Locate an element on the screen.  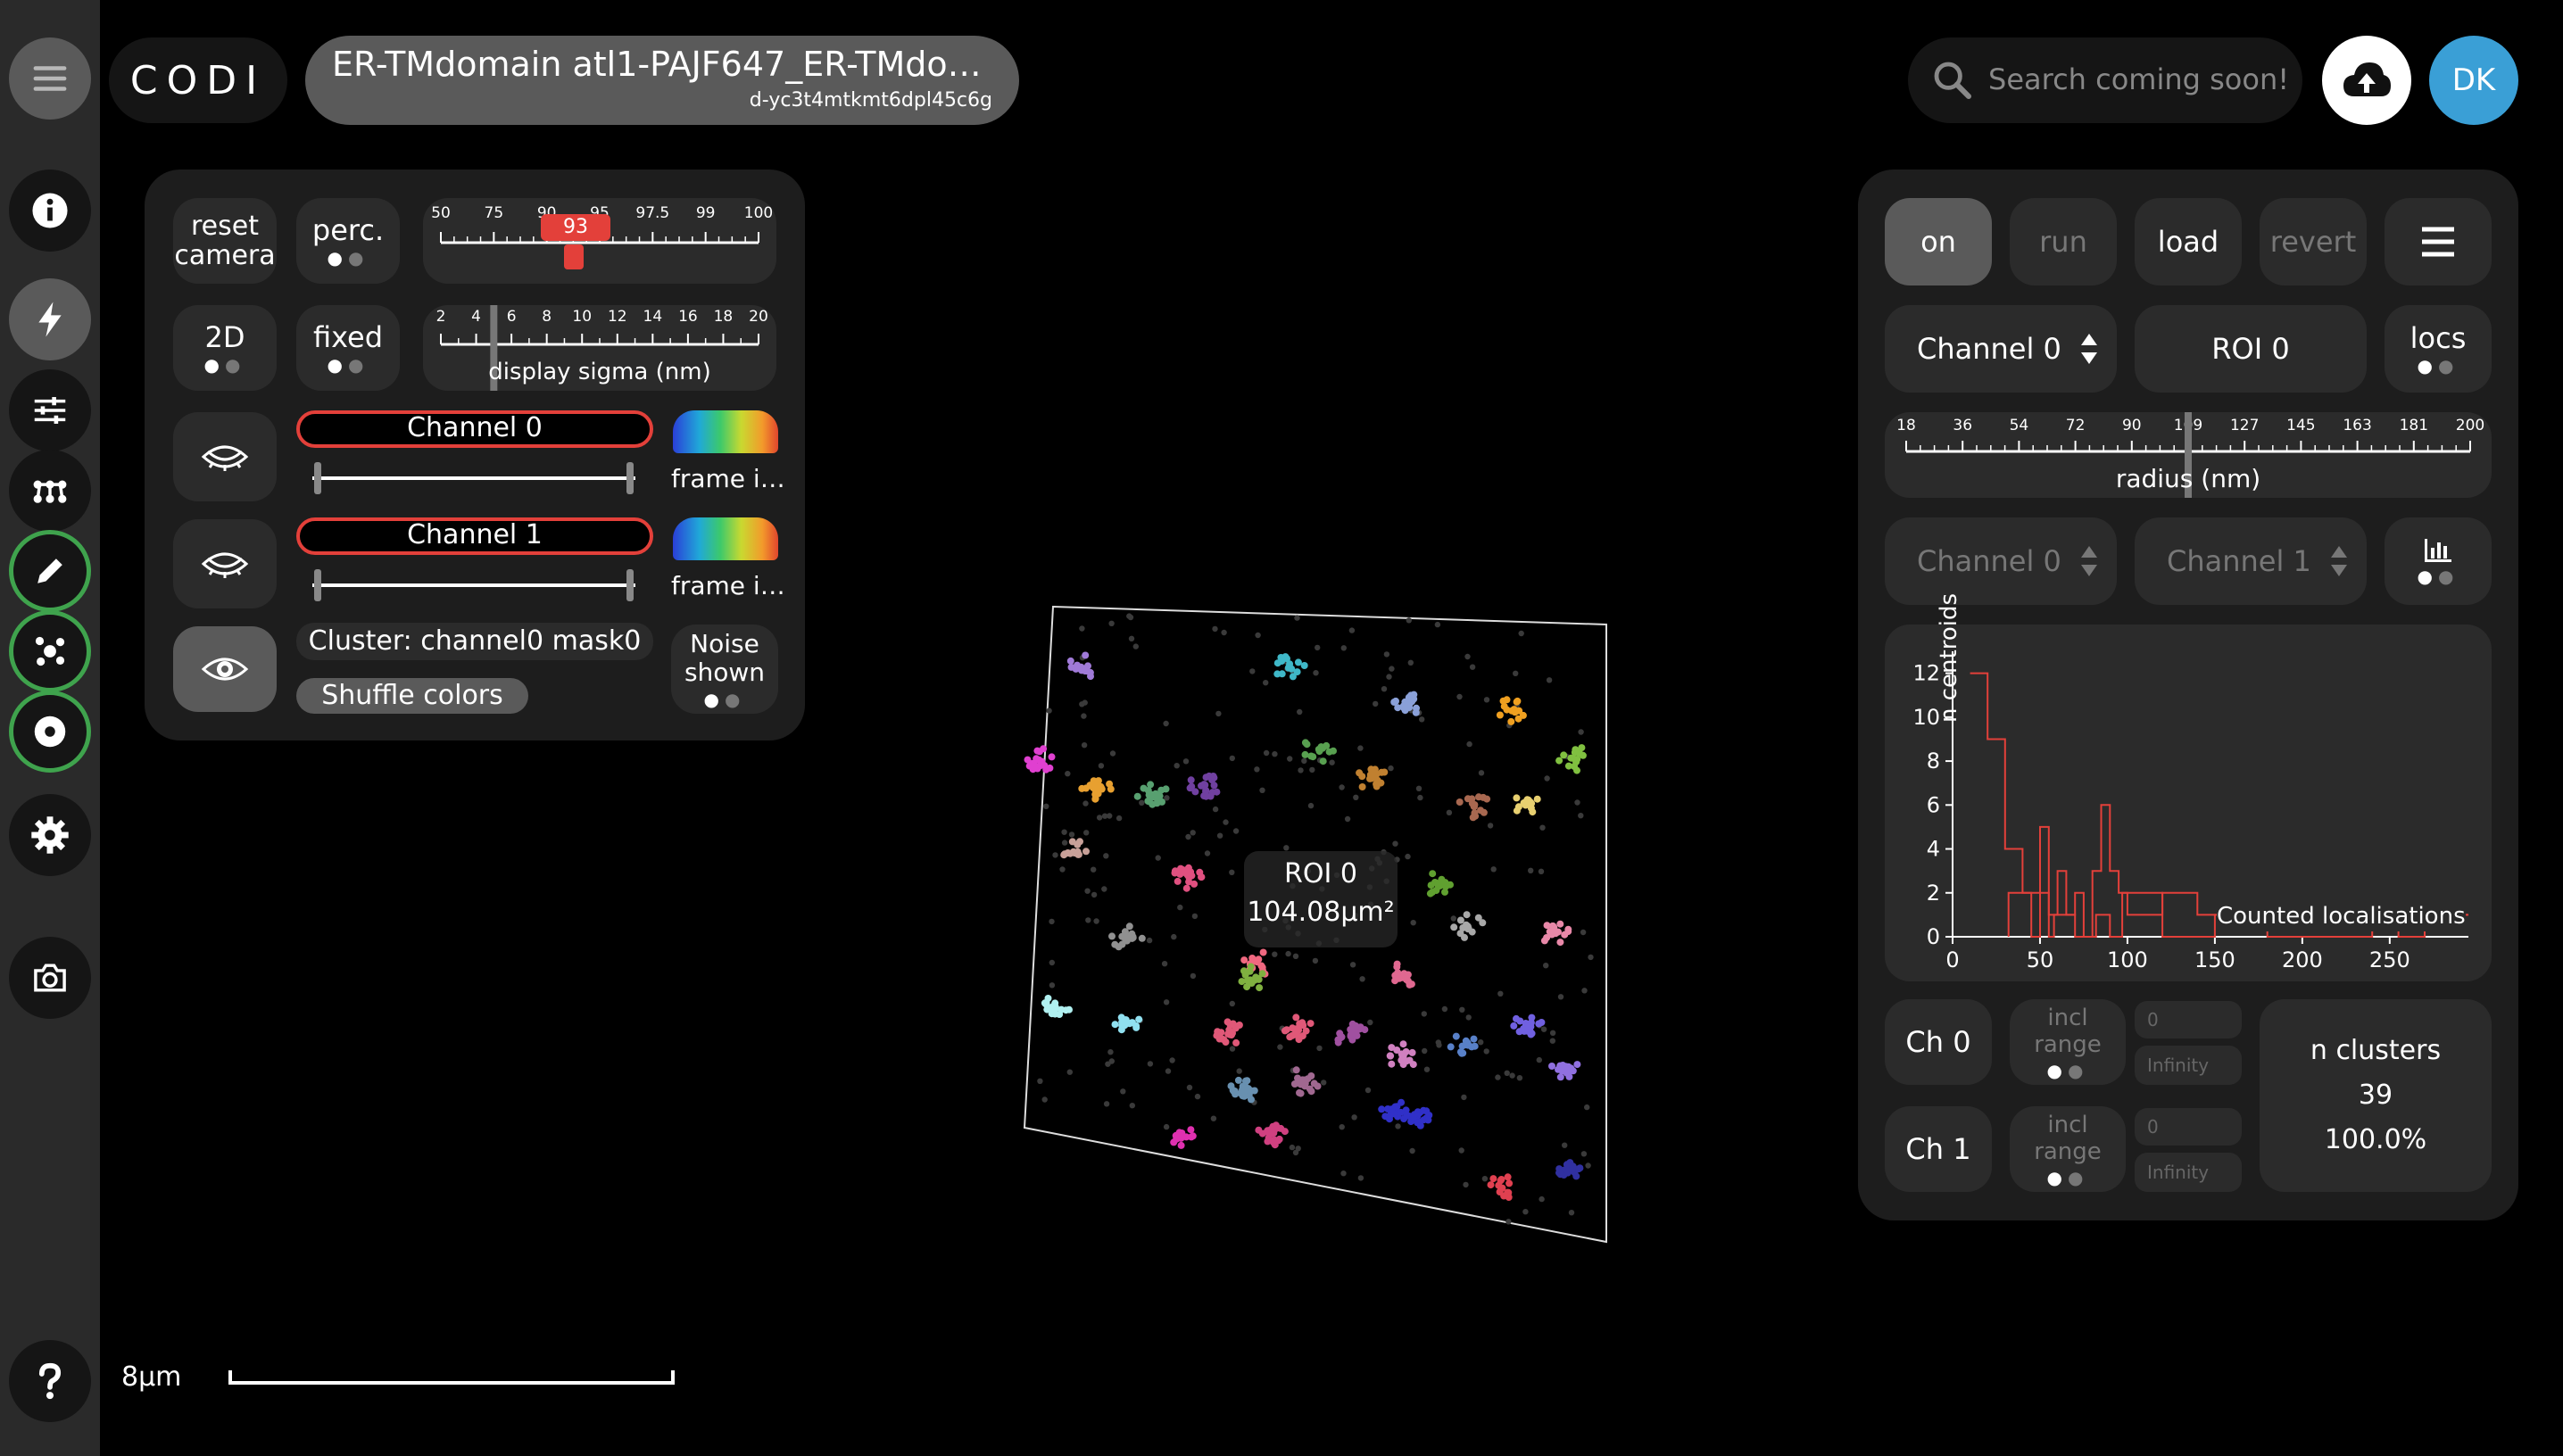
channel-1-name: Channel 1 is located at coordinates (474, 536).